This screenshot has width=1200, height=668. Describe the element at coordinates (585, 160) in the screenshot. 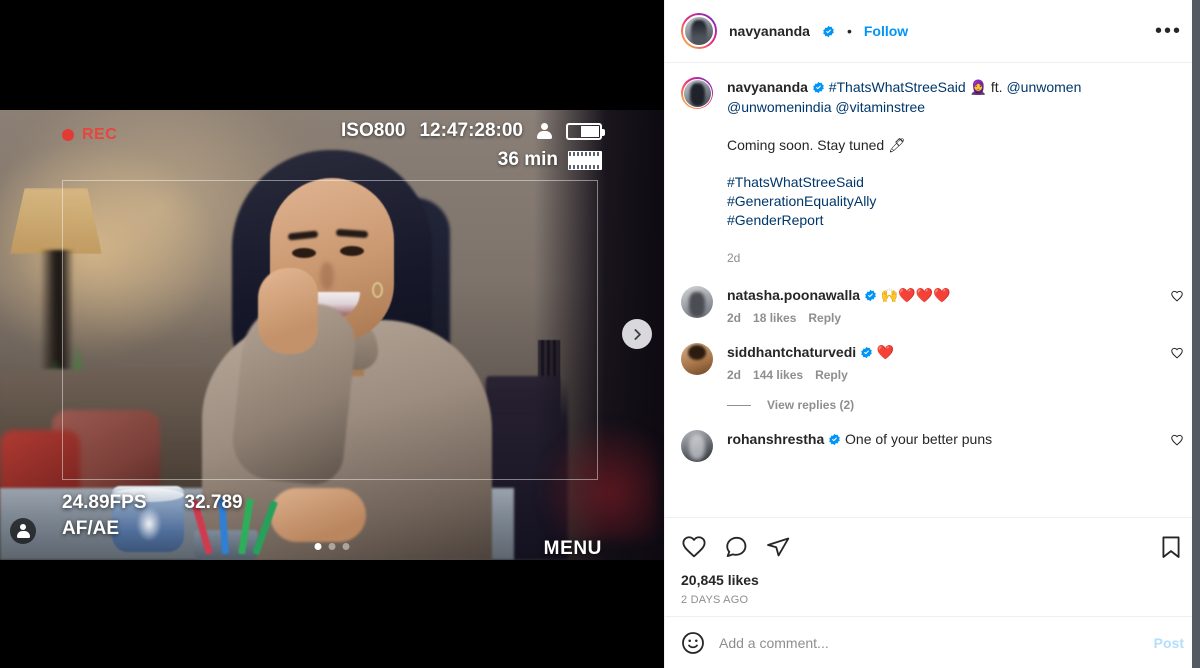

I see `filmstrip-icon` at that location.